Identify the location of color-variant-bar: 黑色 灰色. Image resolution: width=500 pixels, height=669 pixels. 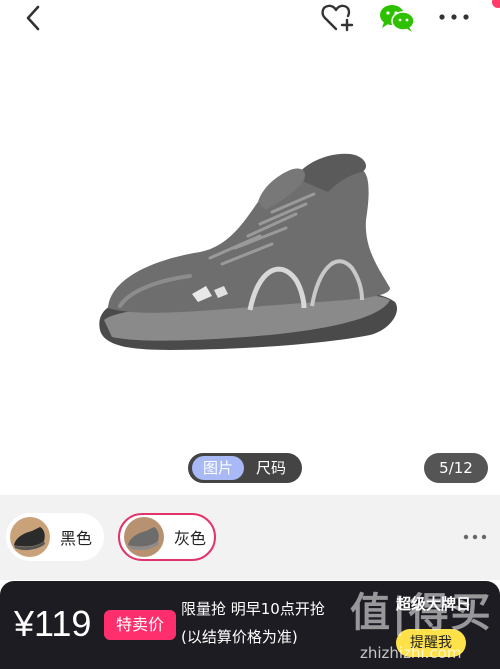
(250, 537).